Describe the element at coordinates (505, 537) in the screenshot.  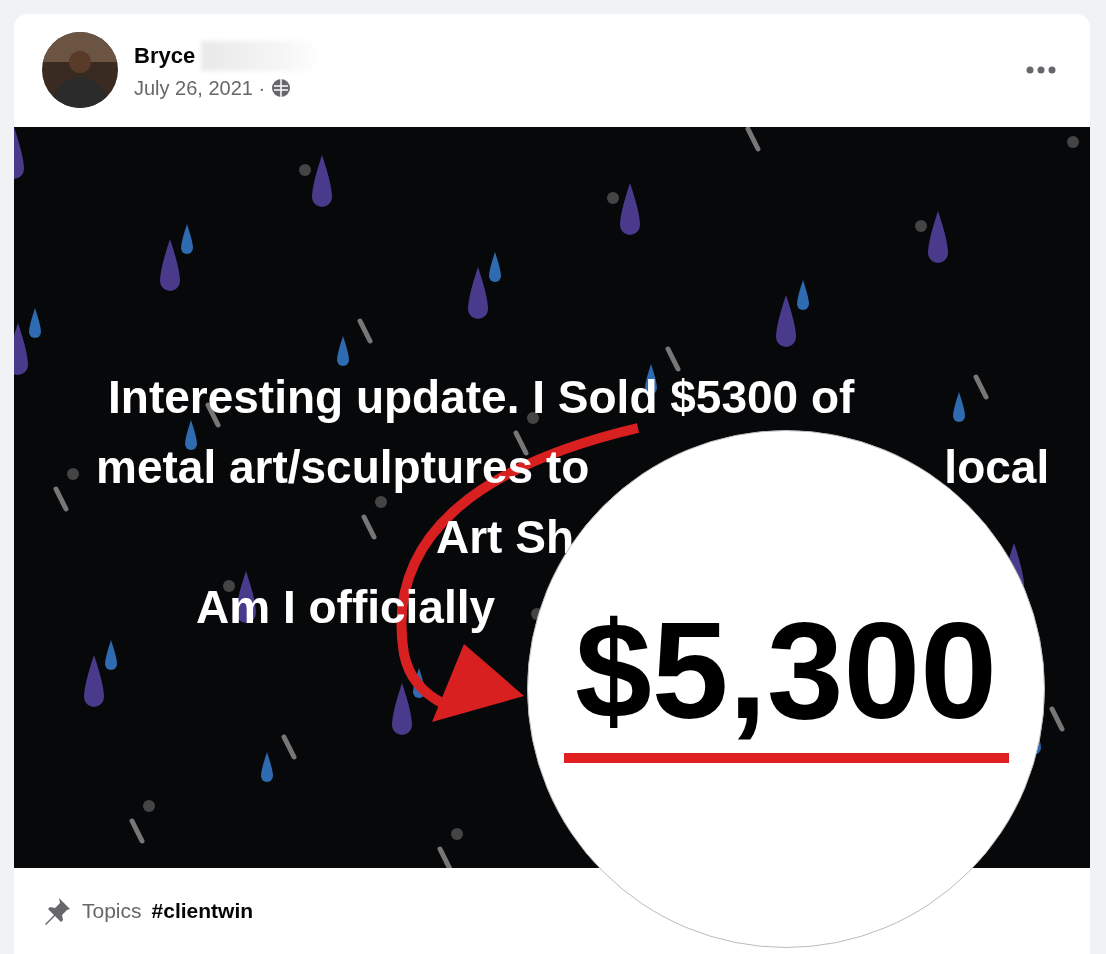
I see `post-text: Art Sh` at that location.